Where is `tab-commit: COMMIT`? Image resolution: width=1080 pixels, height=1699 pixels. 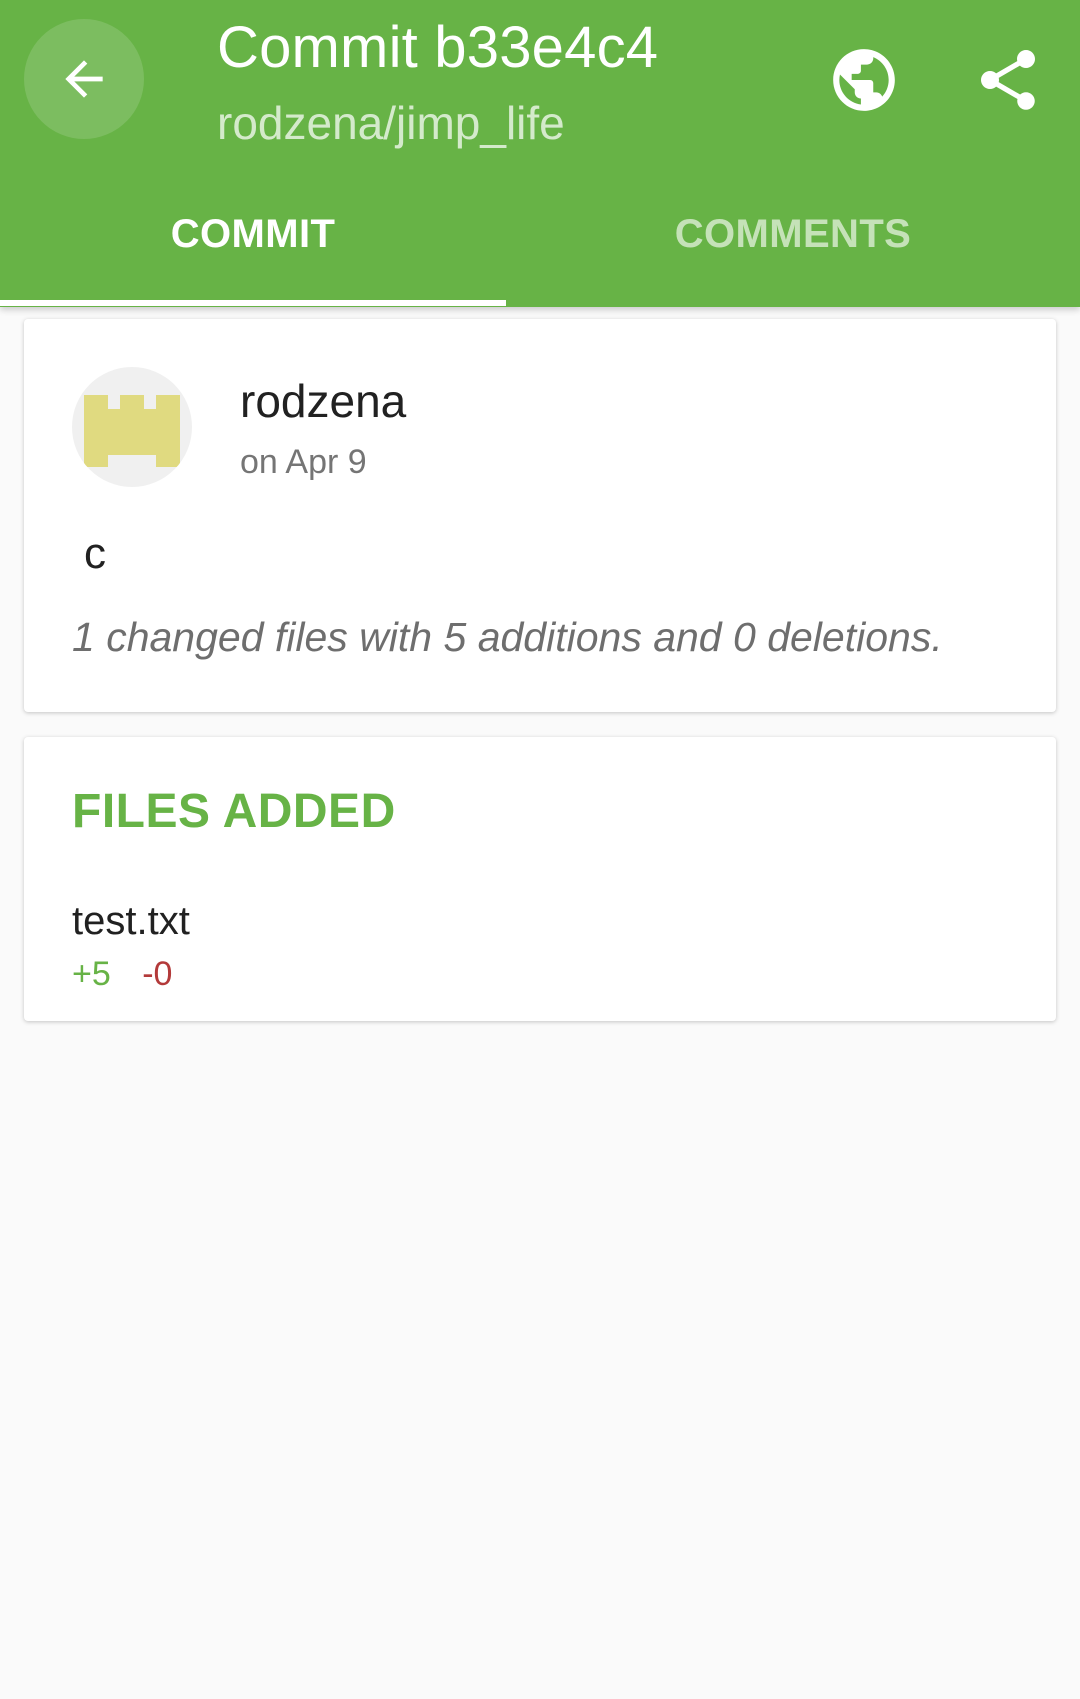
tab-commit: COMMIT is located at coordinates (253, 253).